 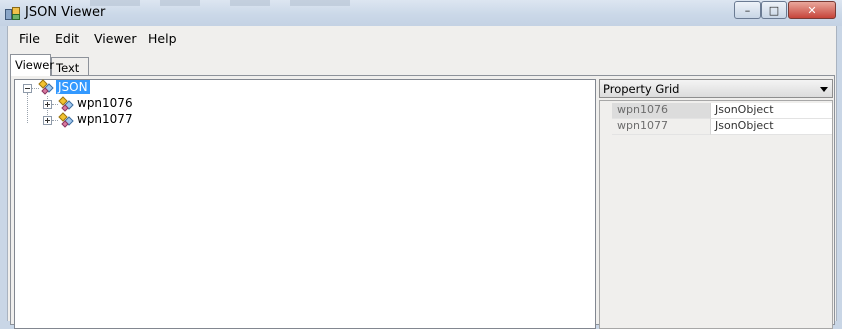 I want to click on property-row: wpn1076 JsonObject, so click(x=716, y=111).